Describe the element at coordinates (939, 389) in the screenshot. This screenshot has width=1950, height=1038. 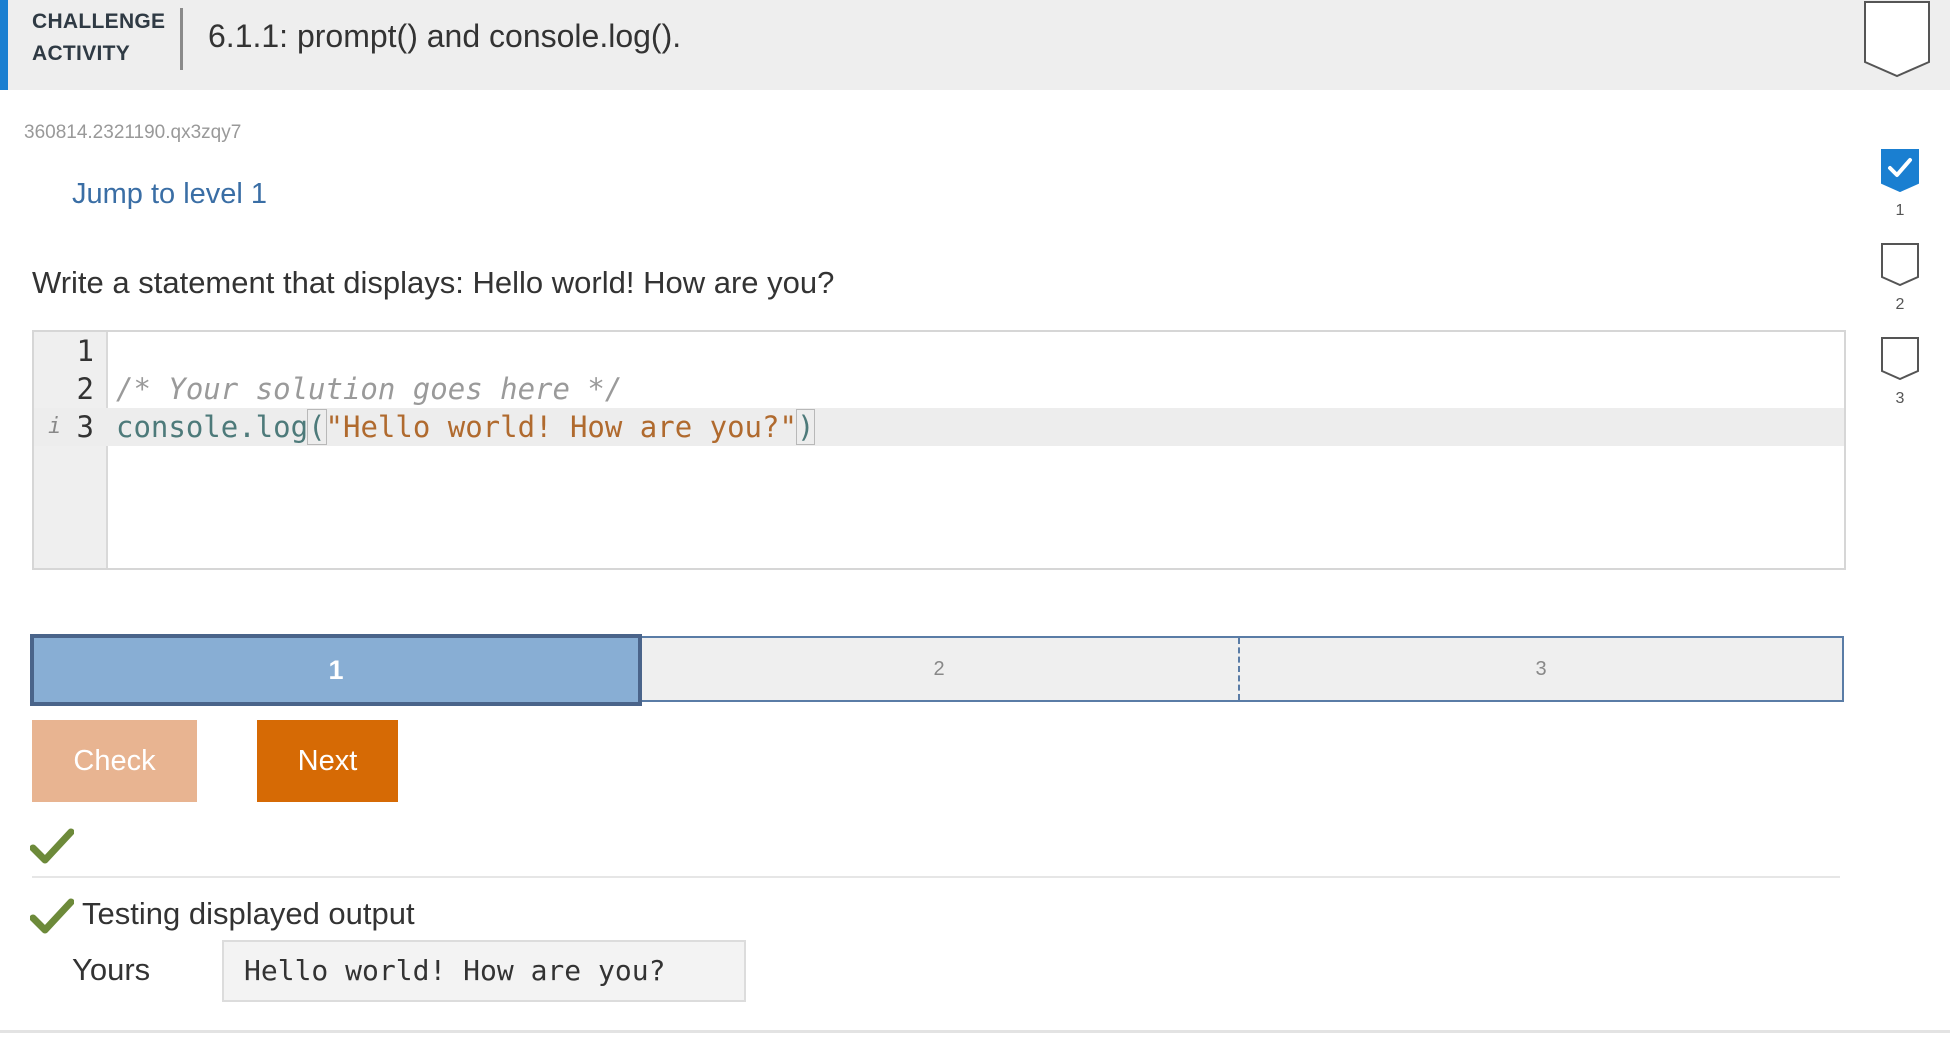
I see `code-line: 2 /* Your solution goes here */` at that location.